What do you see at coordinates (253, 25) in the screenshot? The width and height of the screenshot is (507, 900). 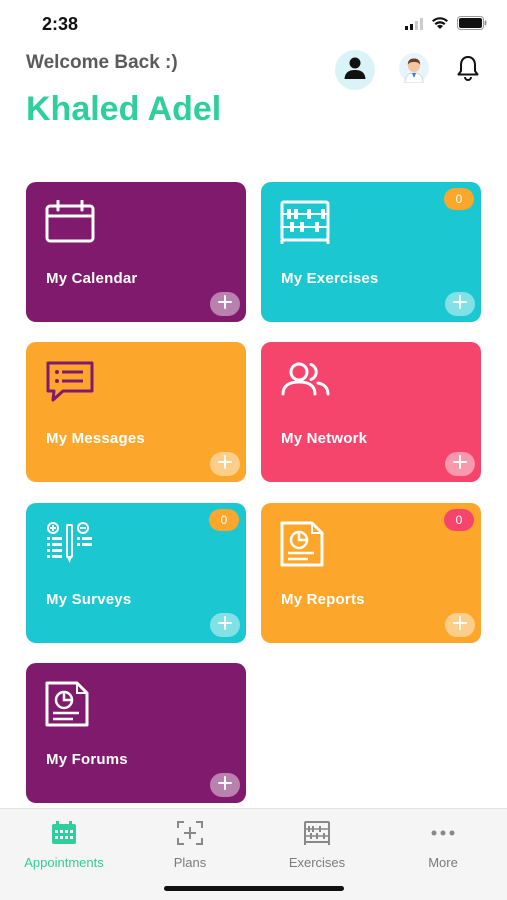 I see `status-bar: 2:38` at bounding box center [253, 25].